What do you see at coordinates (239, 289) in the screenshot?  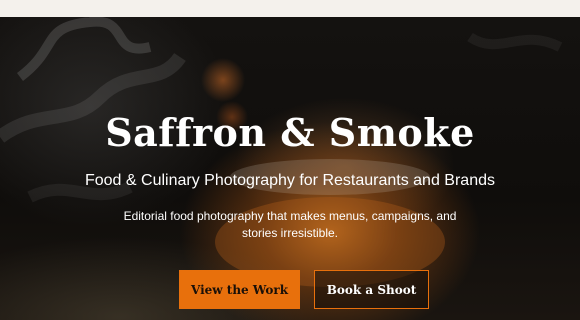 I see `view-the-work-button: View the Work` at bounding box center [239, 289].